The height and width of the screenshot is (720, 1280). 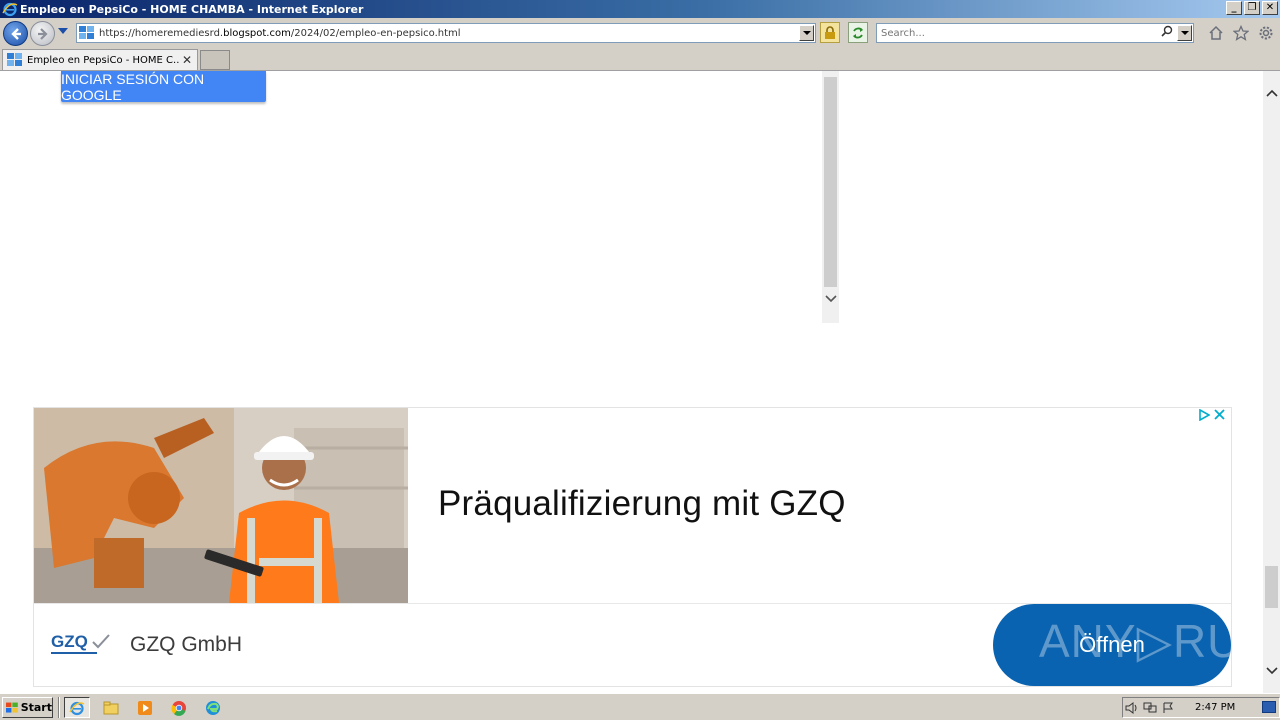 What do you see at coordinates (1167, 32) in the screenshot?
I see `search-icon` at bounding box center [1167, 32].